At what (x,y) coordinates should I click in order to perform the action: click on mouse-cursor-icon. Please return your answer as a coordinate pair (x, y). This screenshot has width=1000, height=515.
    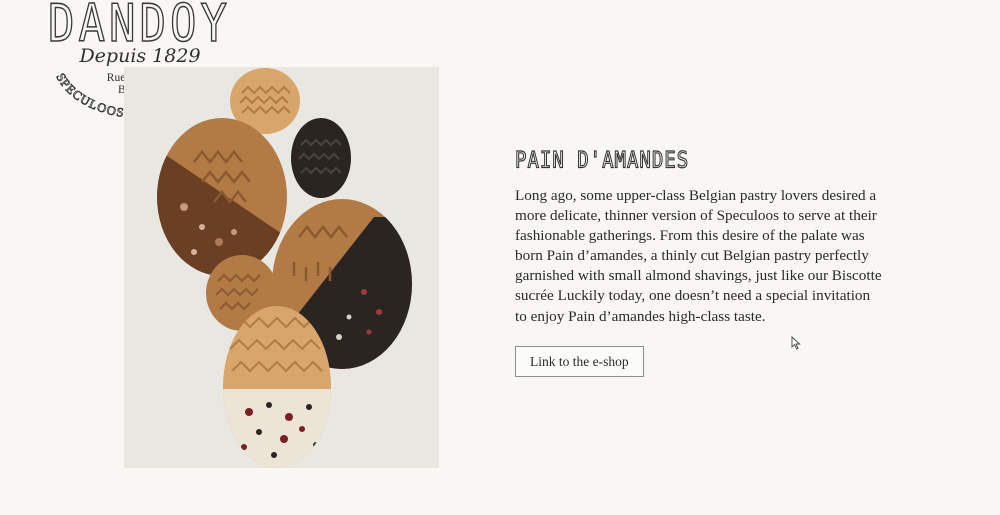
    Looking at the image, I should click on (796, 343).